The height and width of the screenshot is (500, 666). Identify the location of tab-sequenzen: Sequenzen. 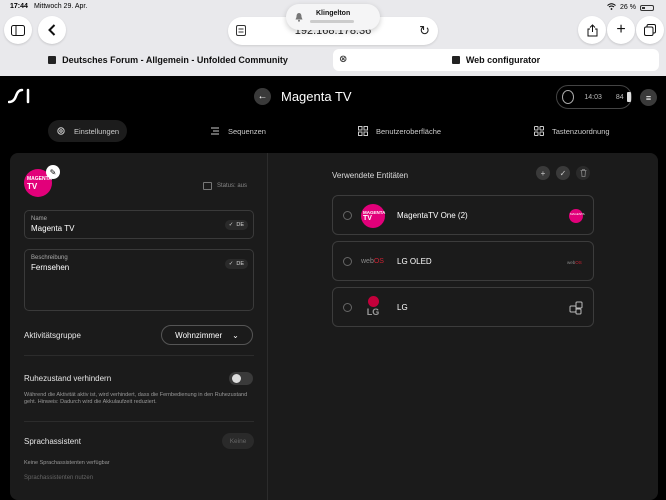
(238, 131).